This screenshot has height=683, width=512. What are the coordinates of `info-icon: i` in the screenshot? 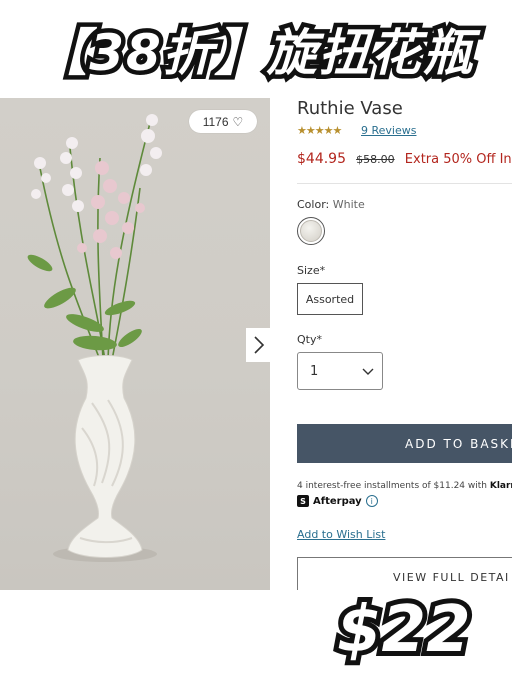 It's located at (371, 501).